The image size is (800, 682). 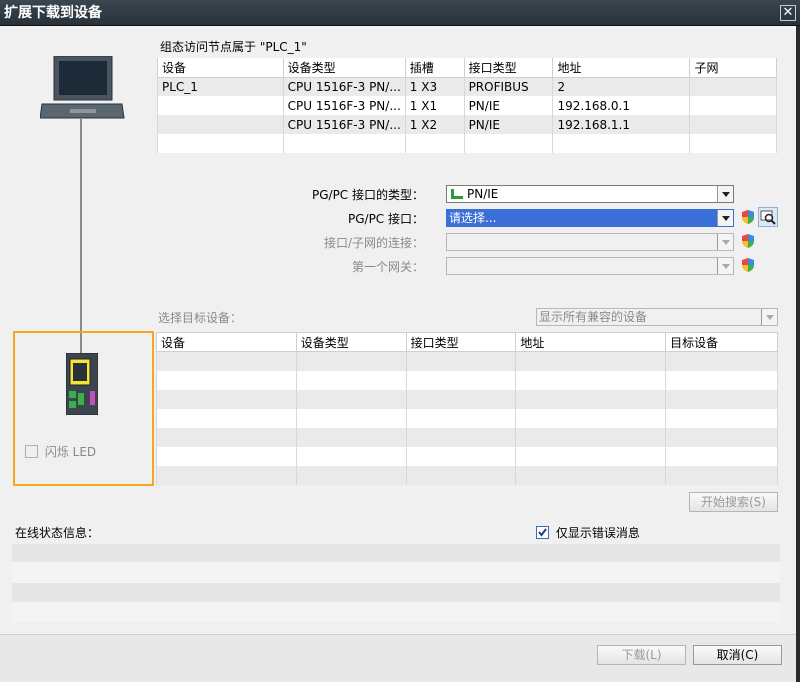 What do you see at coordinates (367, 195) in the screenshot?
I see `pgpc-type-label: PG/PC 接口的类型：` at bounding box center [367, 195].